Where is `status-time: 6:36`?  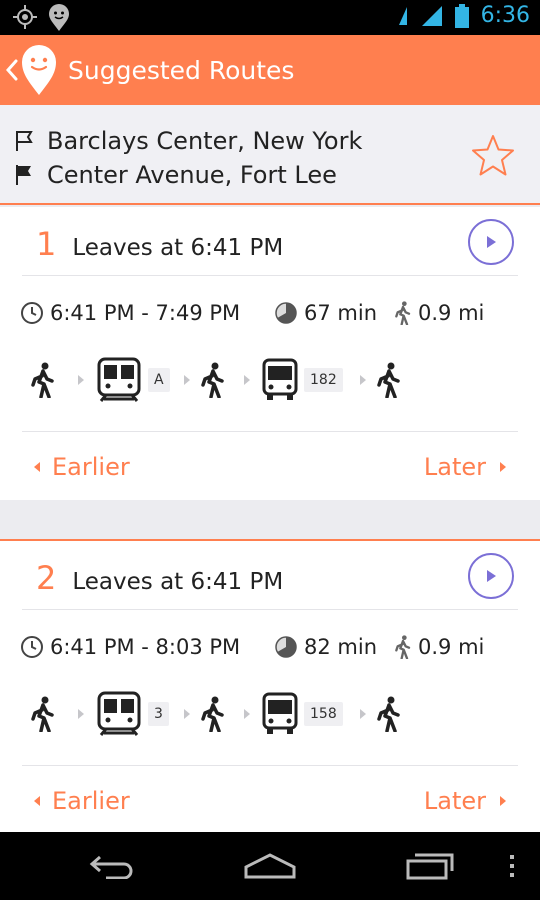 status-time: 6:36 is located at coordinates (505, 15).